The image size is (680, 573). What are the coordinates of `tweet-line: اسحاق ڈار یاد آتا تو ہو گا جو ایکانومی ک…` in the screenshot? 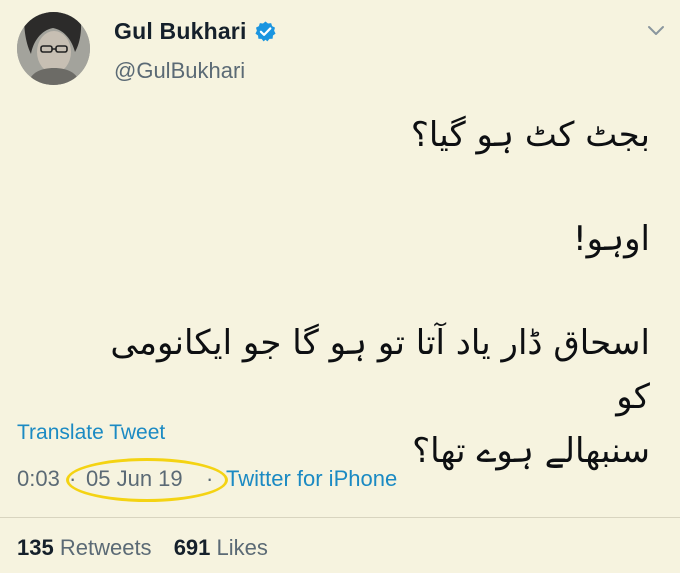 It's located at (380, 370).